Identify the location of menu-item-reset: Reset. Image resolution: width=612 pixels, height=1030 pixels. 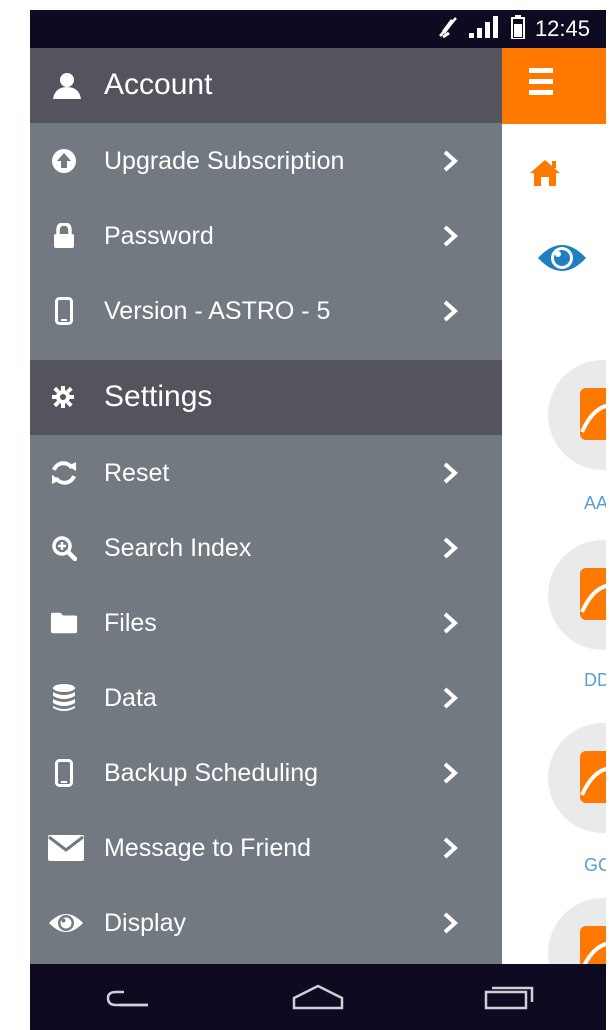
(266, 472).